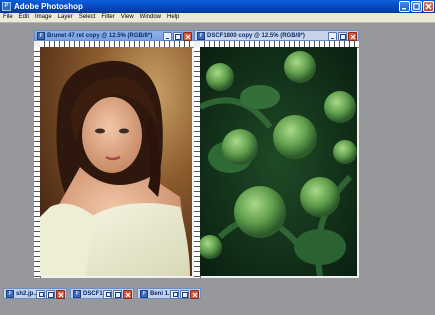 The image size is (435, 315). I want to click on menu-edit: Edit, so click(24, 17).